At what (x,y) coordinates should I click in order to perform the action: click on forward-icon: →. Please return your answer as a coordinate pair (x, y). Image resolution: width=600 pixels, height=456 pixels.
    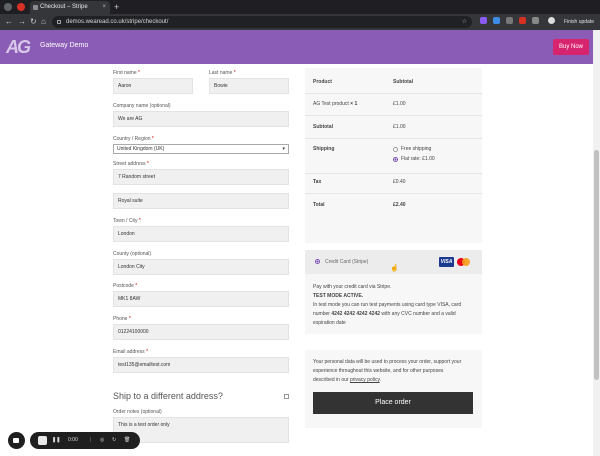
    Looking at the image, I should click on (22, 22).